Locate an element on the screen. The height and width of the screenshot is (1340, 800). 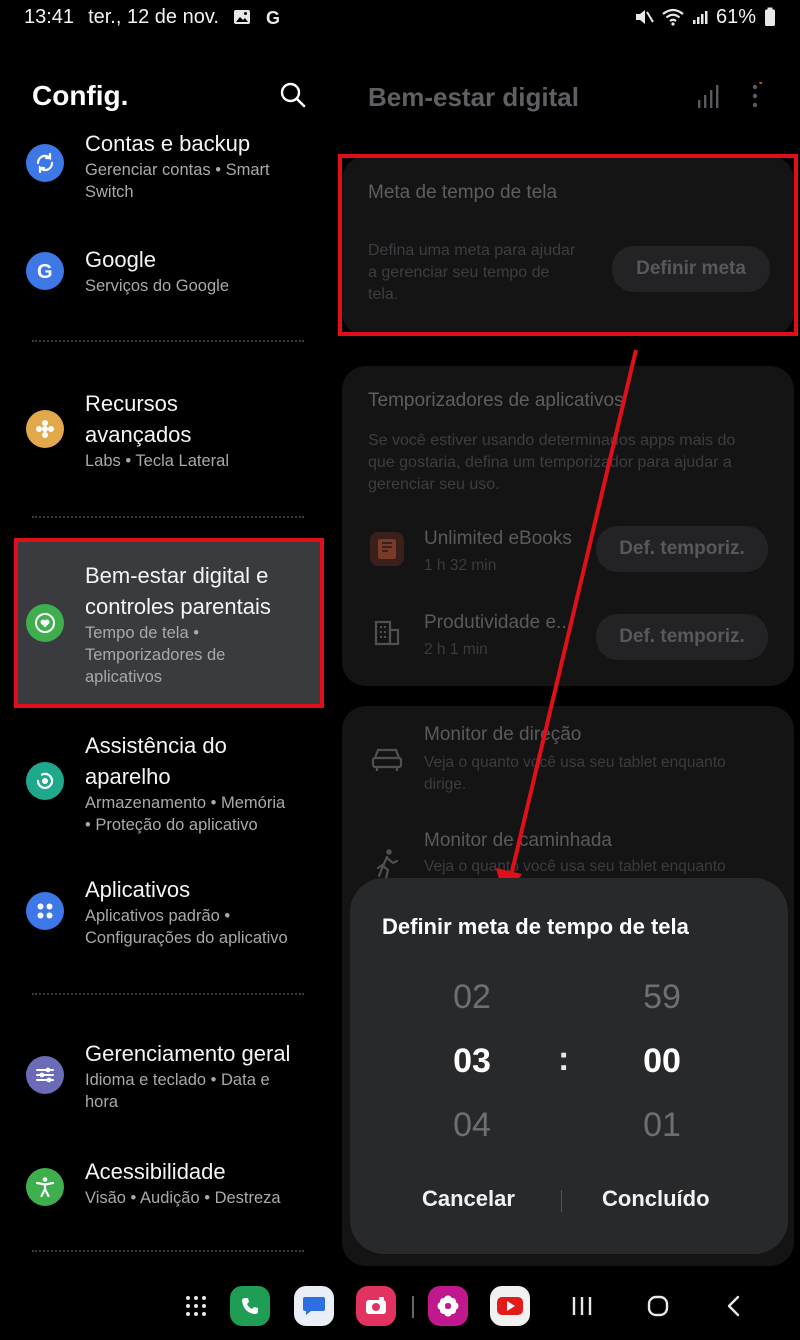
message-icon is located at coordinates (314, 1306).